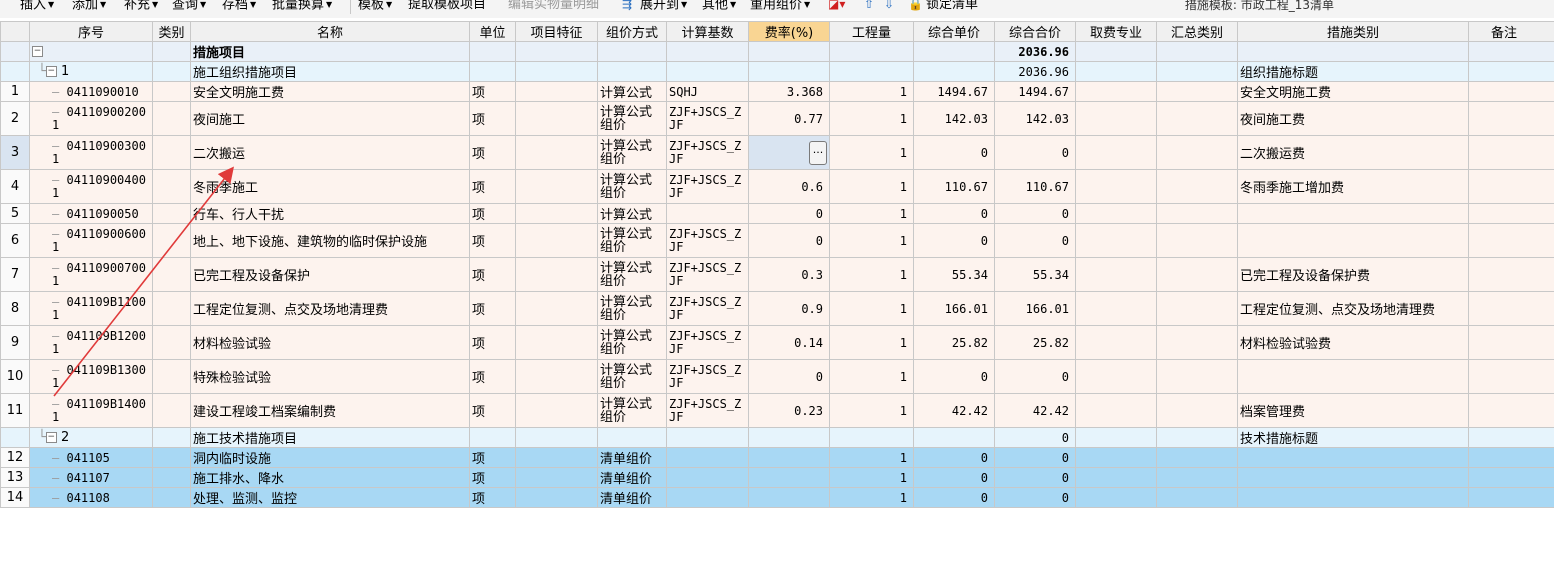 This screenshot has height=566, width=1554. What do you see at coordinates (869, 5) in the screenshot?
I see `move-up-icon: ⇧` at bounding box center [869, 5].